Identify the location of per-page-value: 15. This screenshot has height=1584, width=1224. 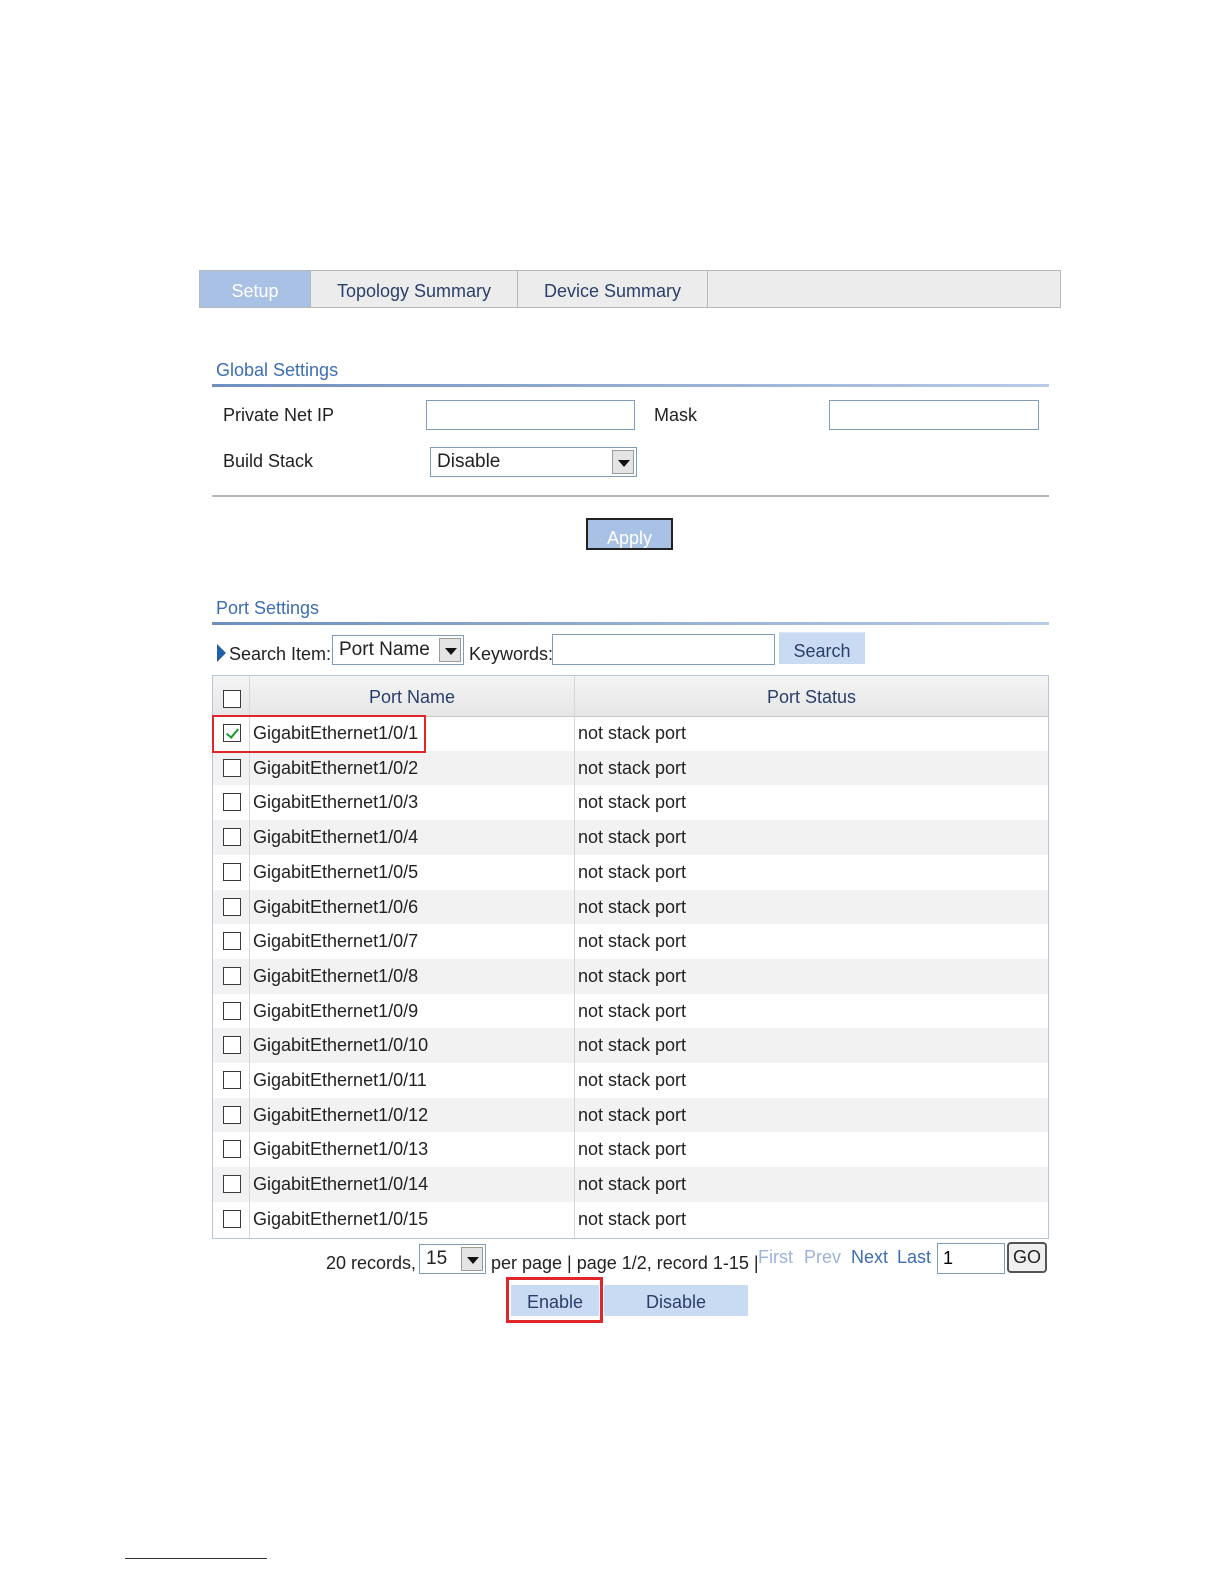
(437, 1258).